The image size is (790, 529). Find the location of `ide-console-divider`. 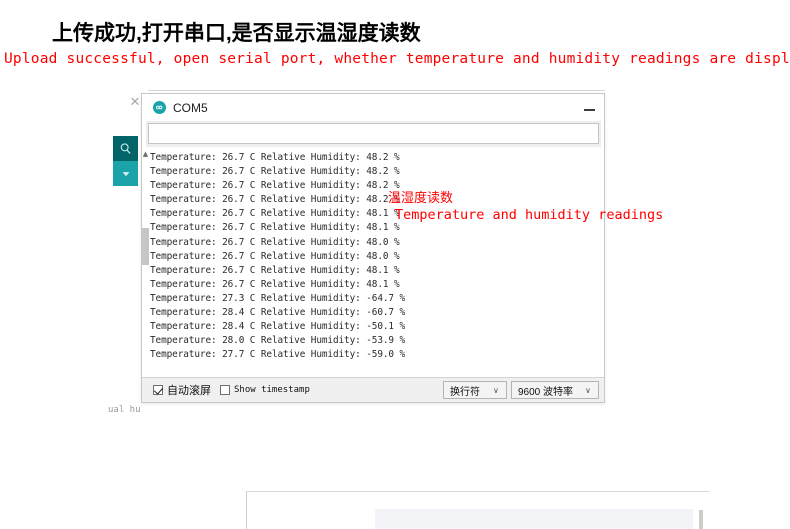

ide-console-divider is located at coordinates (246, 510).